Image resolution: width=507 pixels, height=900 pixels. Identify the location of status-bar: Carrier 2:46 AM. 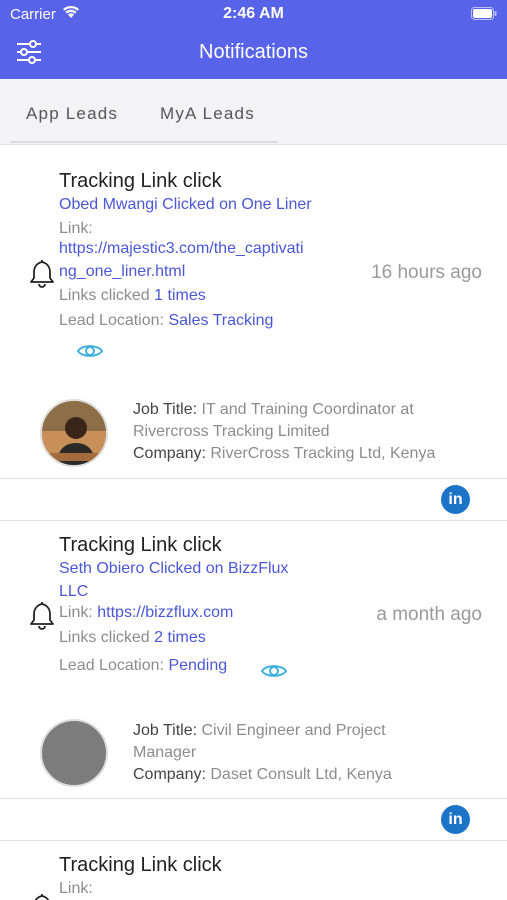
(253, 14).